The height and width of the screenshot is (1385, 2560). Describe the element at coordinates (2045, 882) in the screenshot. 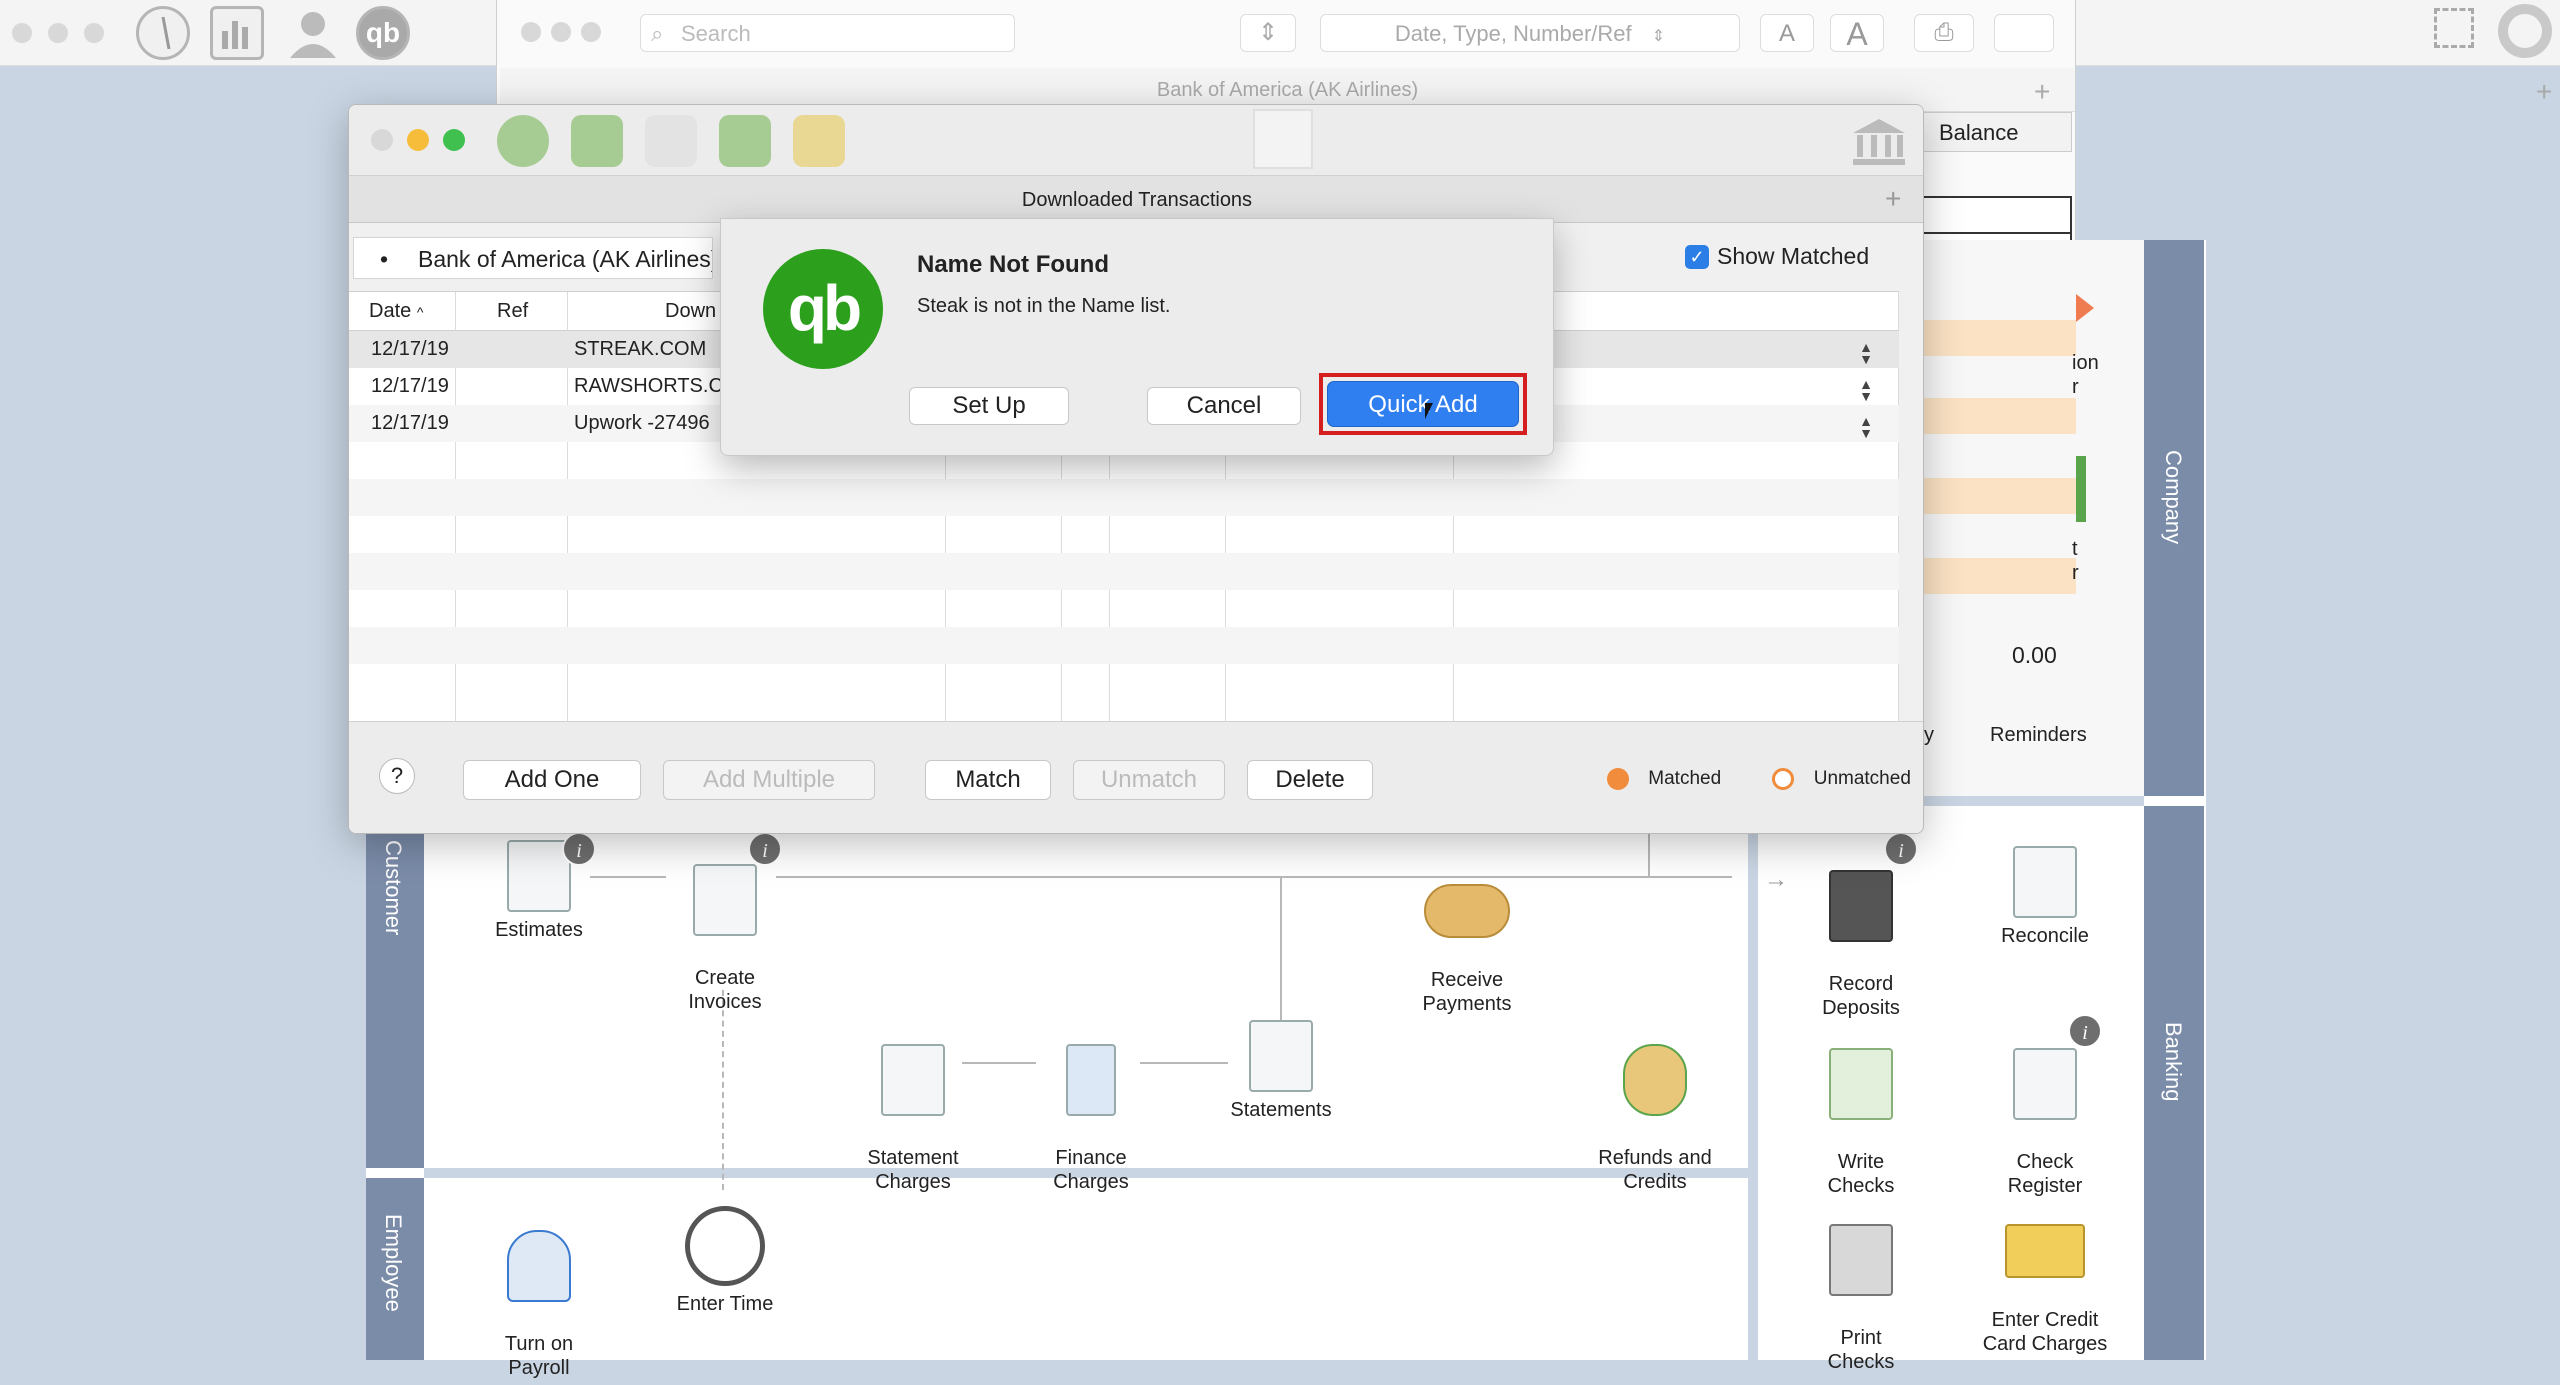

I see `reconcile-icon` at that location.